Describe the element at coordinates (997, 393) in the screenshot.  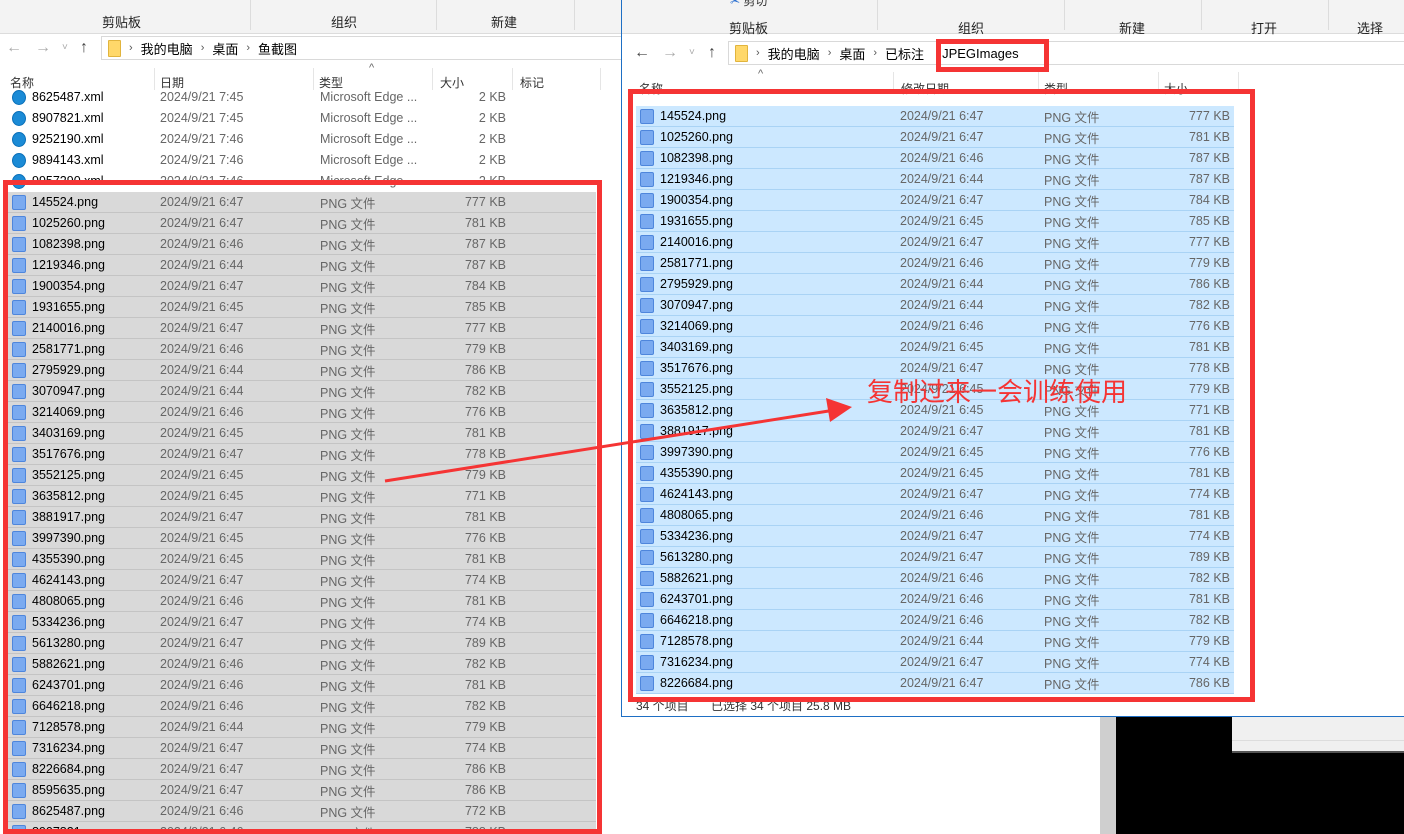
I see `annotation-text: 复制过来一会训练使用` at that location.